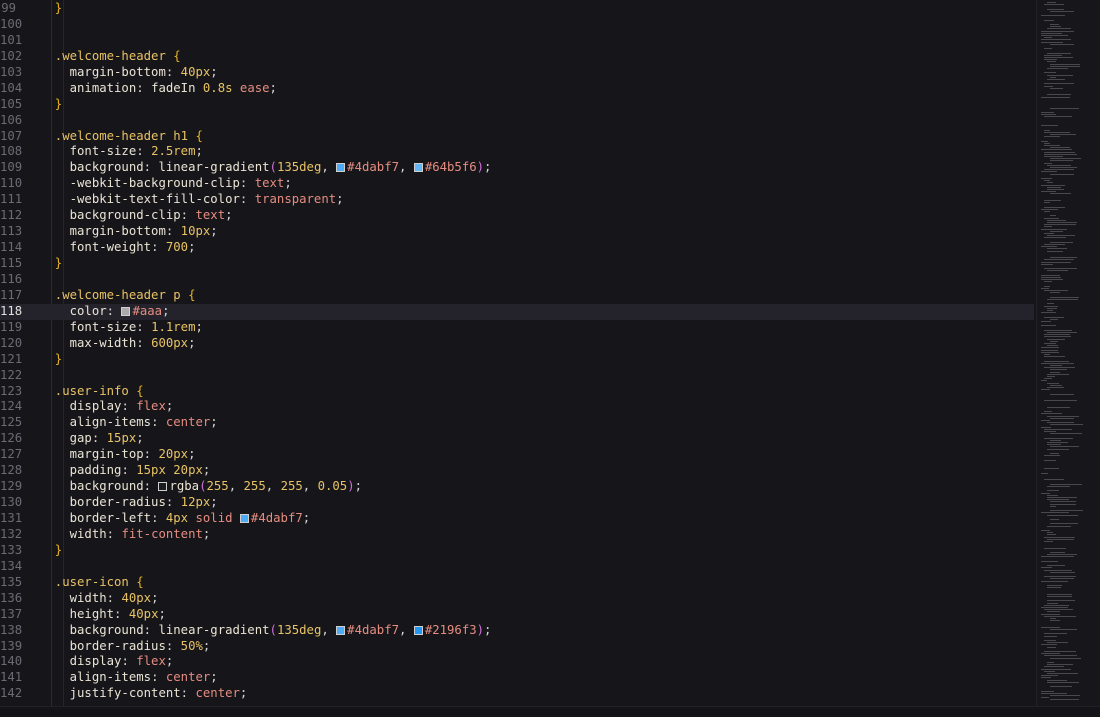 The height and width of the screenshot is (717, 1100). What do you see at coordinates (517, 551) in the screenshot?
I see `code-line: 133 }` at bounding box center [517, 551].